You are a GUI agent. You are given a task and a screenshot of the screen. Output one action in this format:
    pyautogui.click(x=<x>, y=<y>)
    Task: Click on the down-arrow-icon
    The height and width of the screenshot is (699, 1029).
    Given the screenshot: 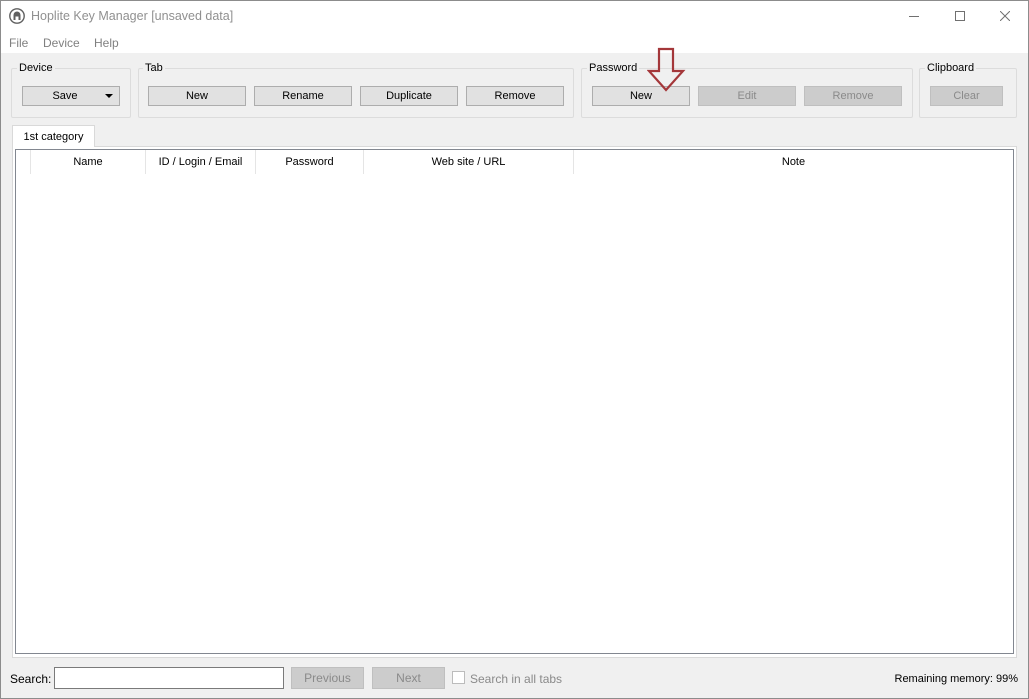 What is the action you would take?
    pyautogui.click(x=666, y=69)
    